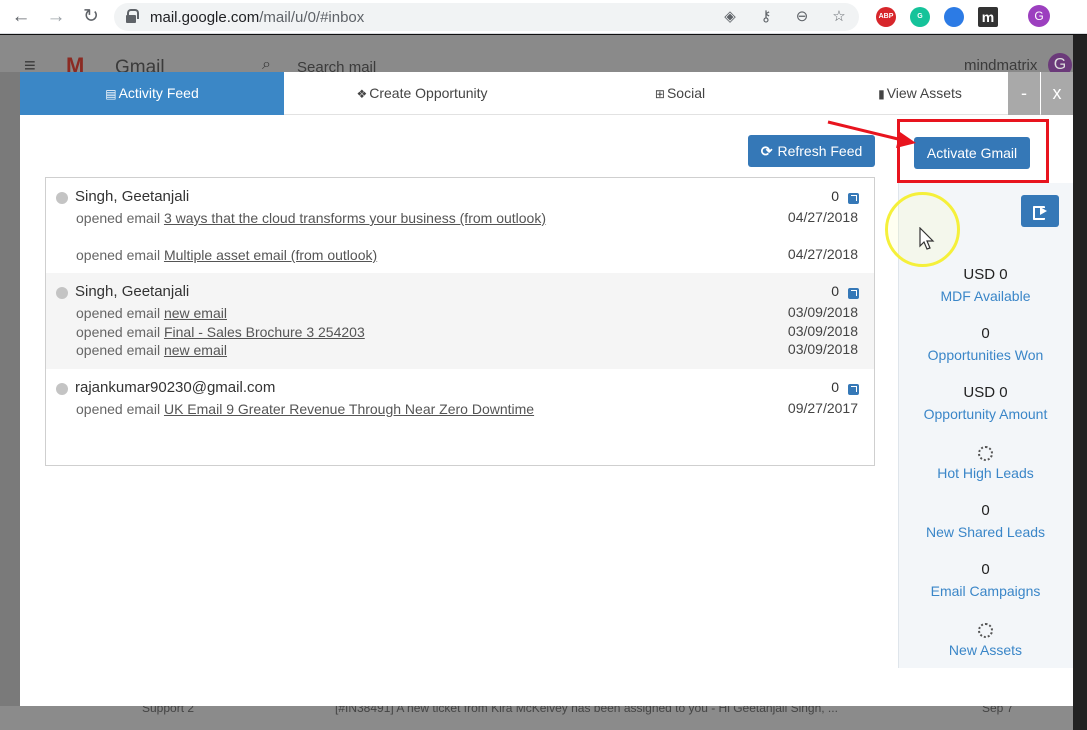 The height and width of the screenshot is (730, 1087). What do you see at coordinates (927, 238) in the screenshot?
I see `mouse-cursor-icon` at bounding box center [927, 238].